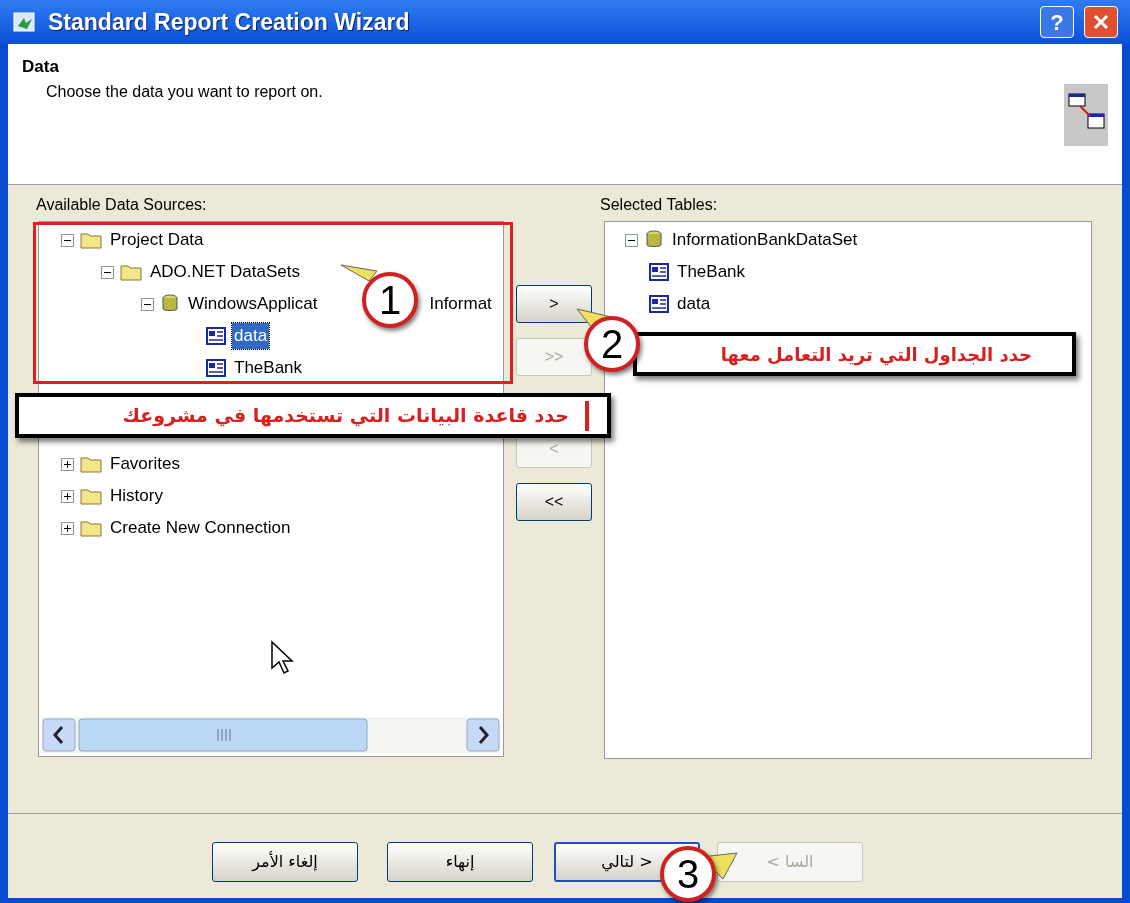 This screenshot has height=903, width=1130. What do you see at coordinates (1086, 115) in the screenshot?
I see `linked-tables-icon` at bounding box center [1086, 115].